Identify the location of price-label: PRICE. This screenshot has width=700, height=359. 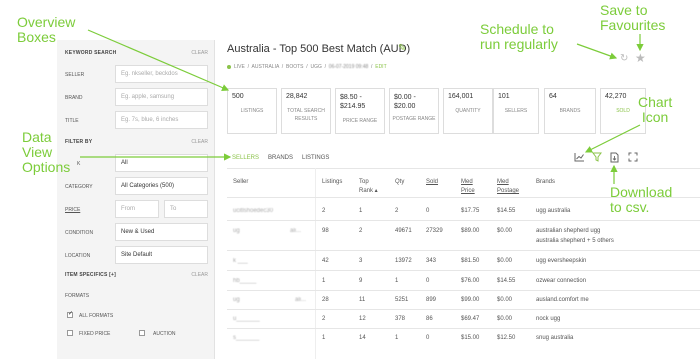
(73, 210).